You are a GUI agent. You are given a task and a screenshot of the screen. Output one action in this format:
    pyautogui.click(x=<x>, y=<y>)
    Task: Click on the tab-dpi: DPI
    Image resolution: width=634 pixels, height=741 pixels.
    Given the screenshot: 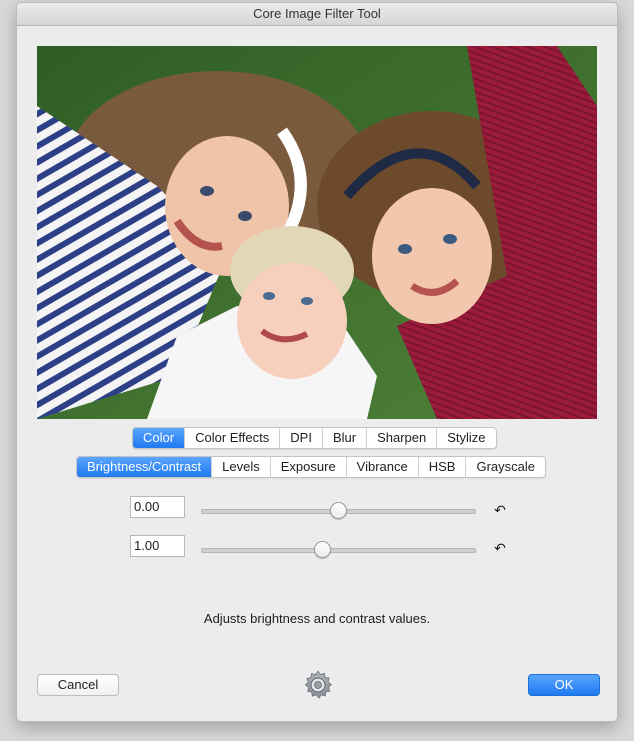 What is the action you would take?
    pyautogui.click(x=300, y=438)
    